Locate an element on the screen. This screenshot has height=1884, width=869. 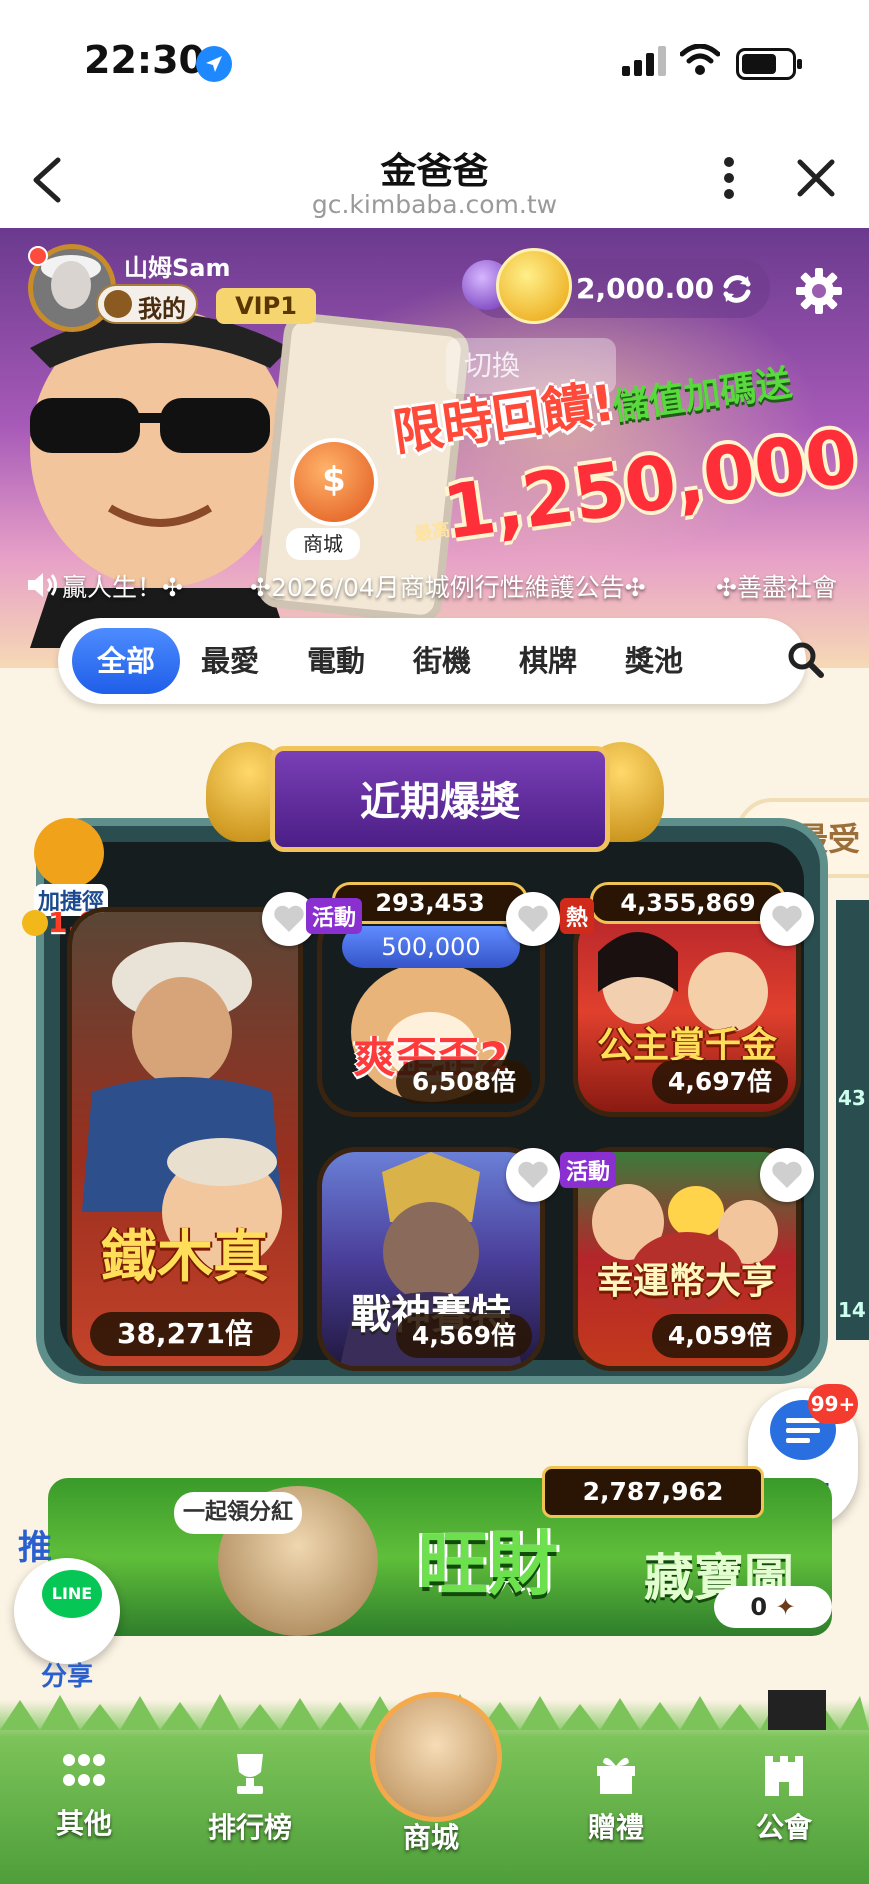
section-title: 近期爆獎 is located at coordinates (440, 802).